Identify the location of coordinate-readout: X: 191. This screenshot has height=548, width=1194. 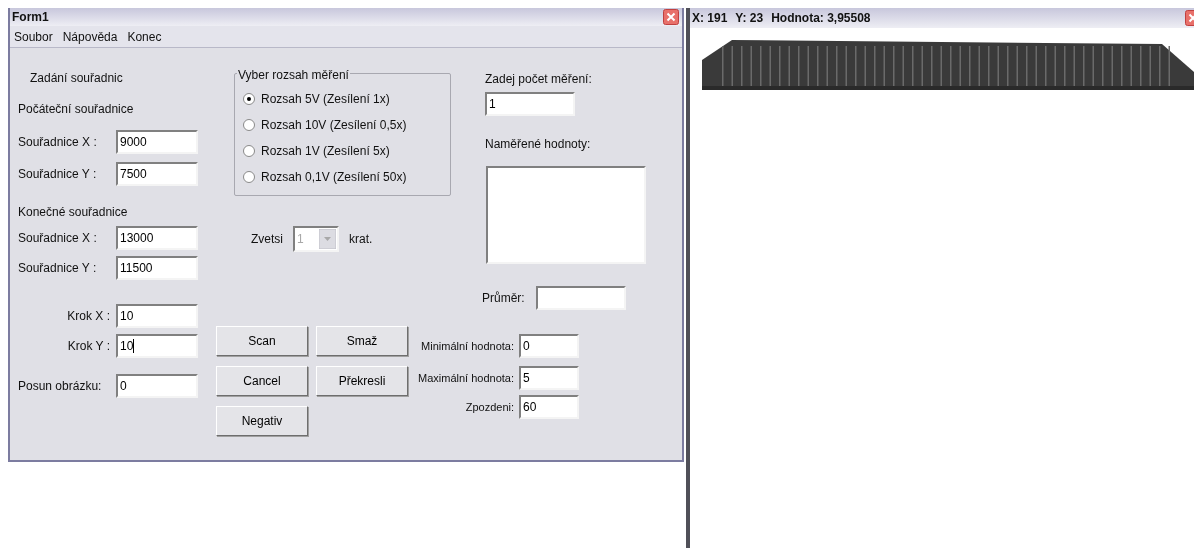
(710, 18).